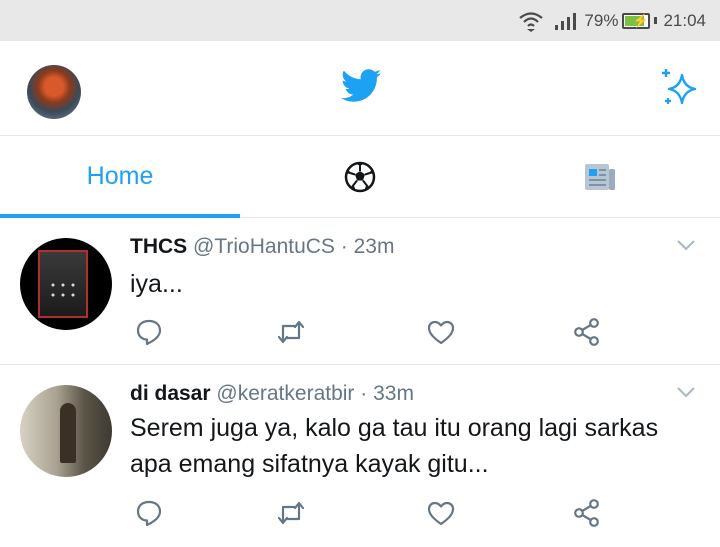  I want to click on tab-news, so click(600, 176).